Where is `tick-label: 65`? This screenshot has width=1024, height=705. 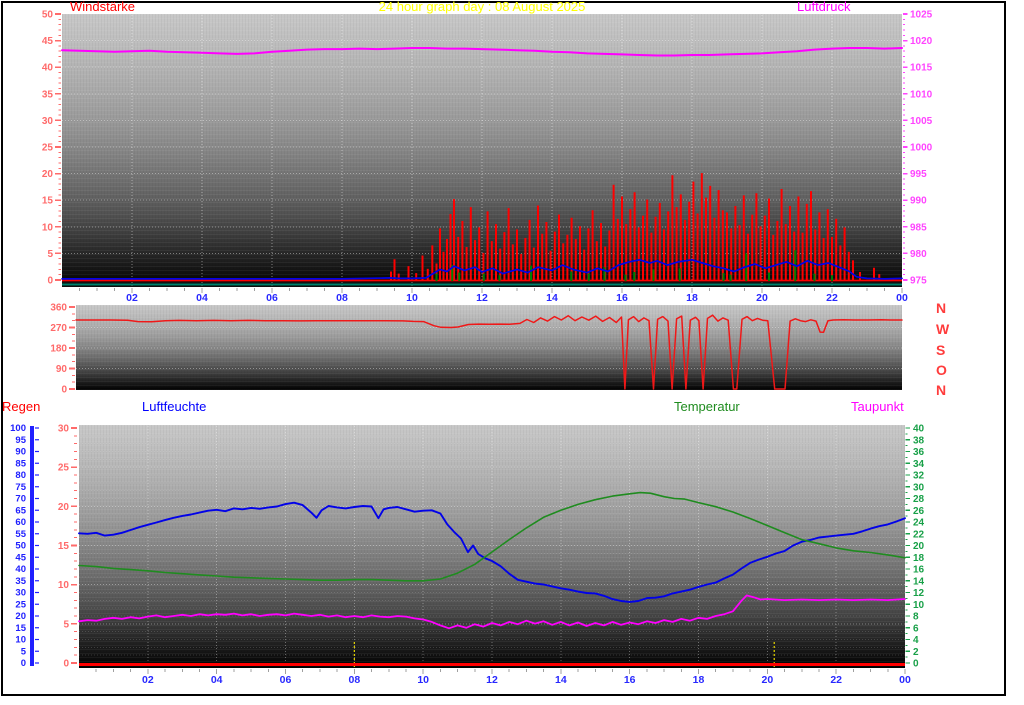
tick-label: 65 is located at coordinates (20, 510).